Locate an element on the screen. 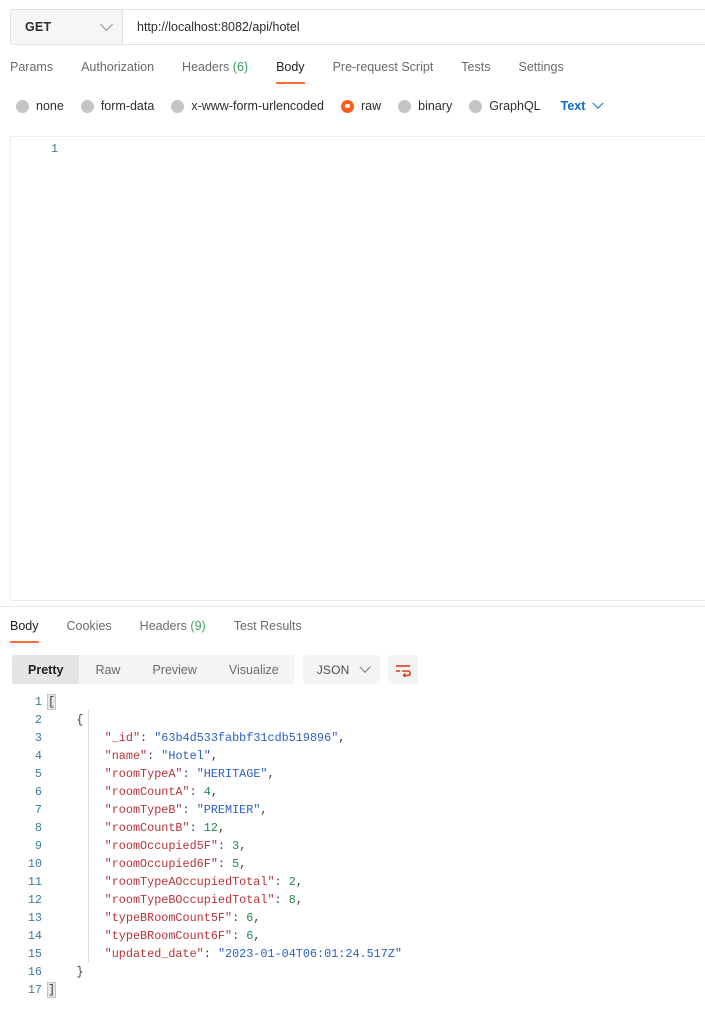 The image size is (705, 1011). code-line-text: "_id": "63b4d533fabbf31cdb519896", is located at coordinates (197, 738).